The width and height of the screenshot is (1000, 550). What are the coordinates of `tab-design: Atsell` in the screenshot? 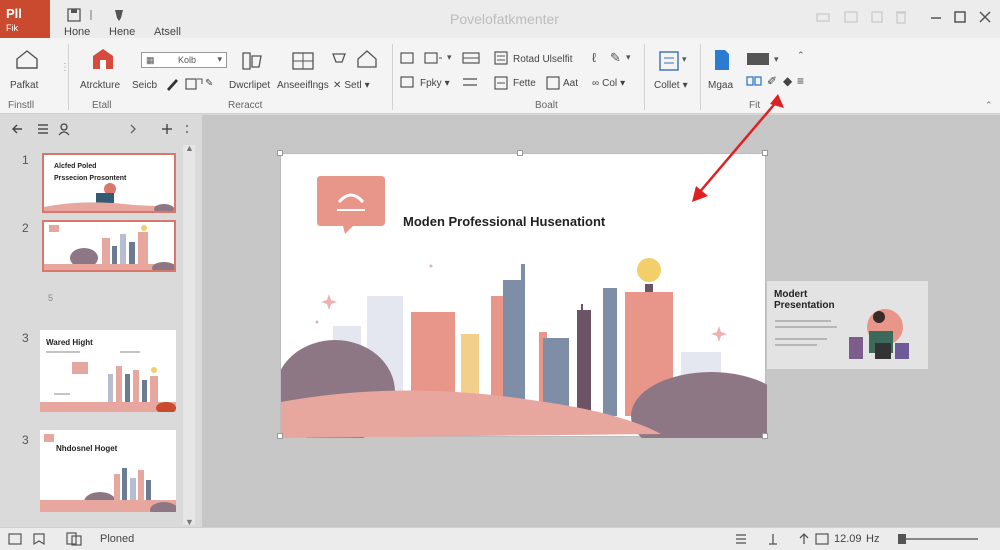 It's located at (167, 32).